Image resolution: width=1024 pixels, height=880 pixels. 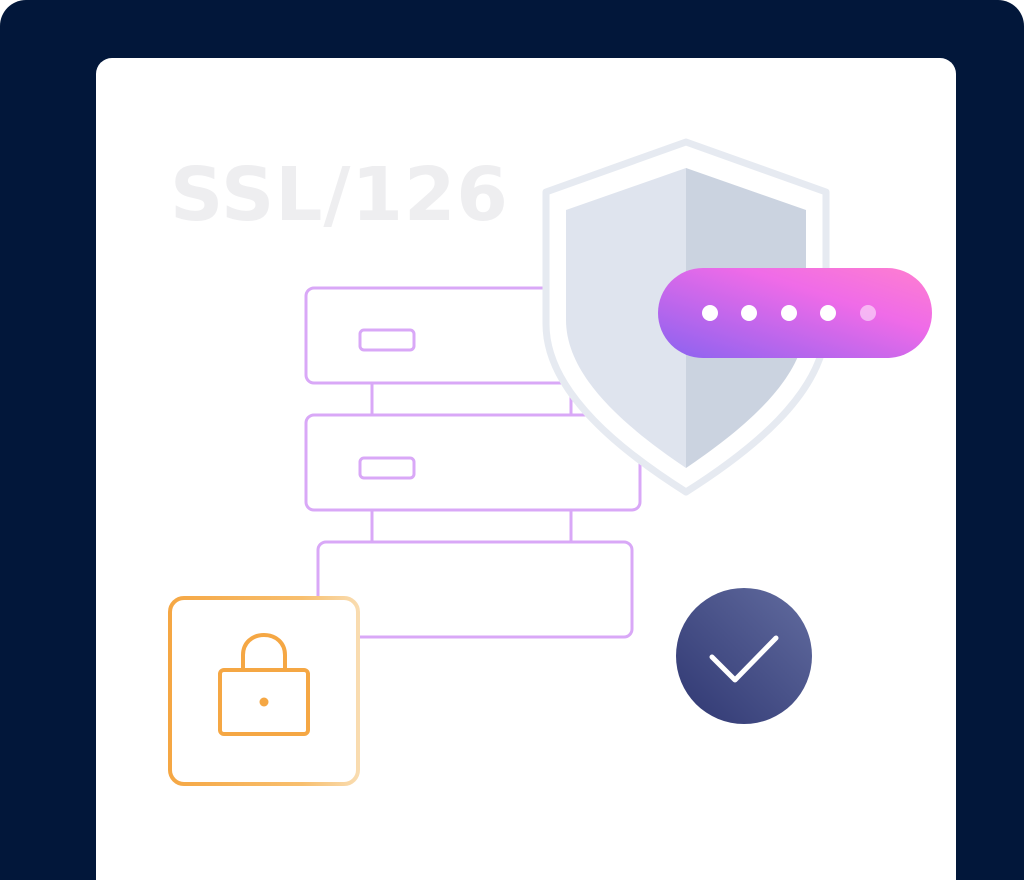 I want to click on lock-icon, so click(x=264, y=691).